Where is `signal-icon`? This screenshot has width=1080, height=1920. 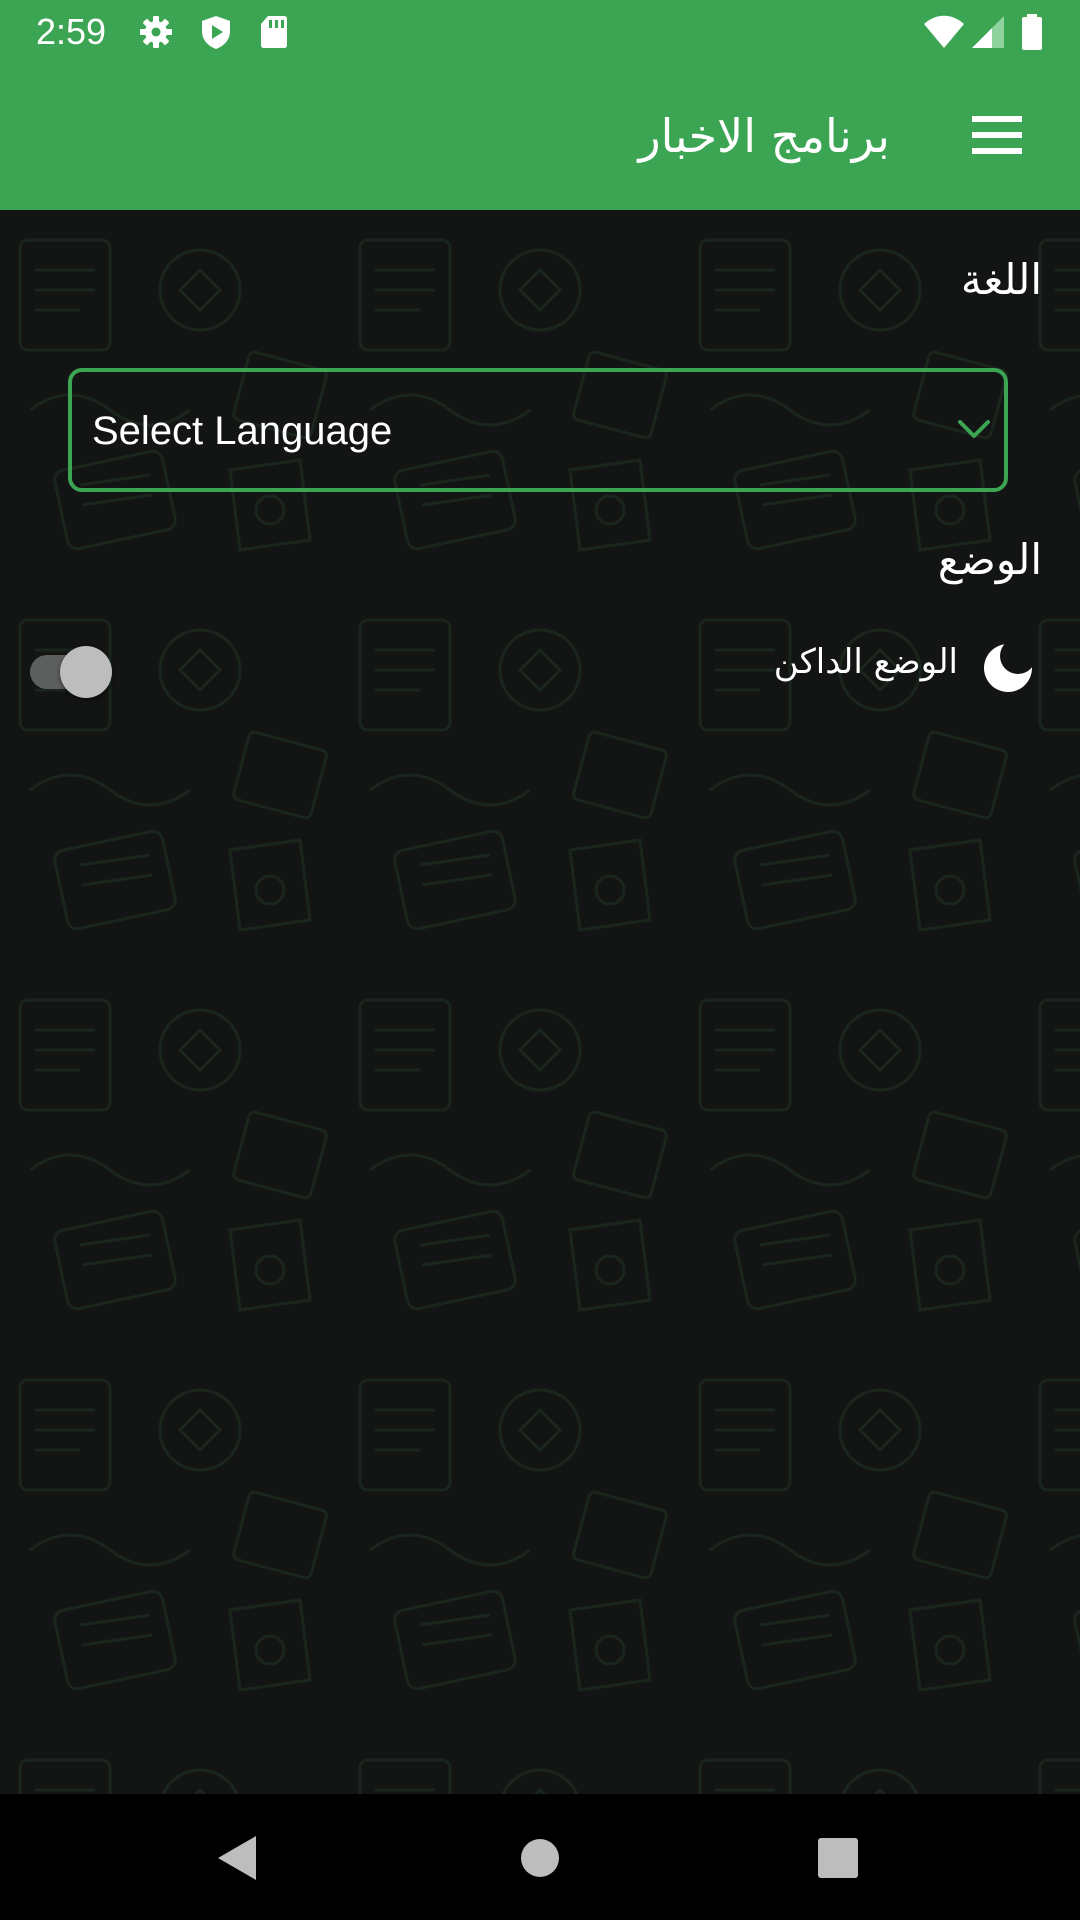 signal-icon is located at coordinates (988, 32).